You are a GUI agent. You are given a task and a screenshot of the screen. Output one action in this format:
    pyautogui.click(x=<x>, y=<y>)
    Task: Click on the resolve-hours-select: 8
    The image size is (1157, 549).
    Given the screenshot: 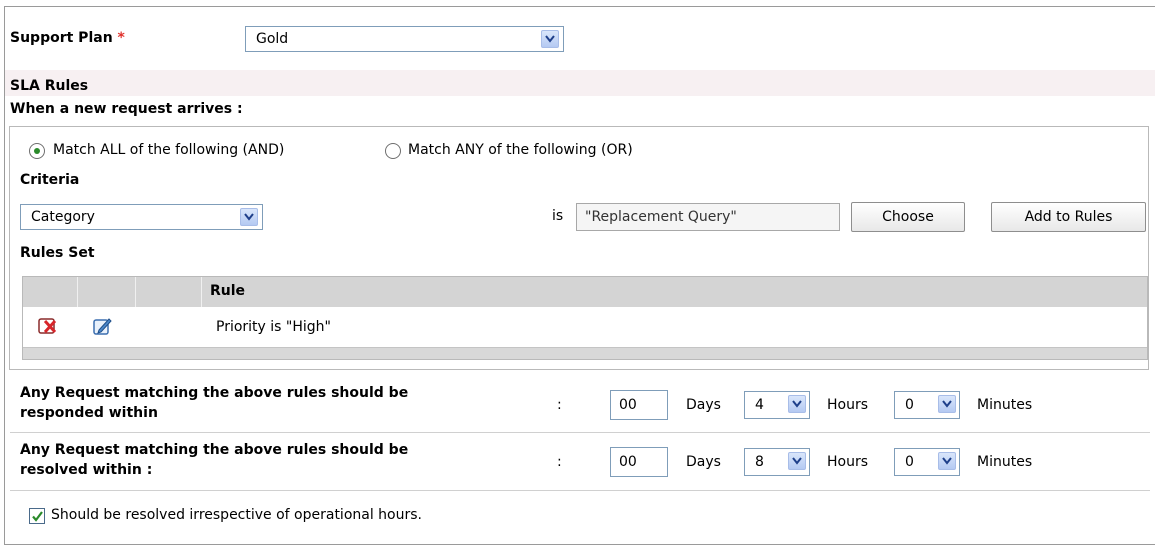 What is the action you would take?
    pyautogui.click(x=777, y=462)
    